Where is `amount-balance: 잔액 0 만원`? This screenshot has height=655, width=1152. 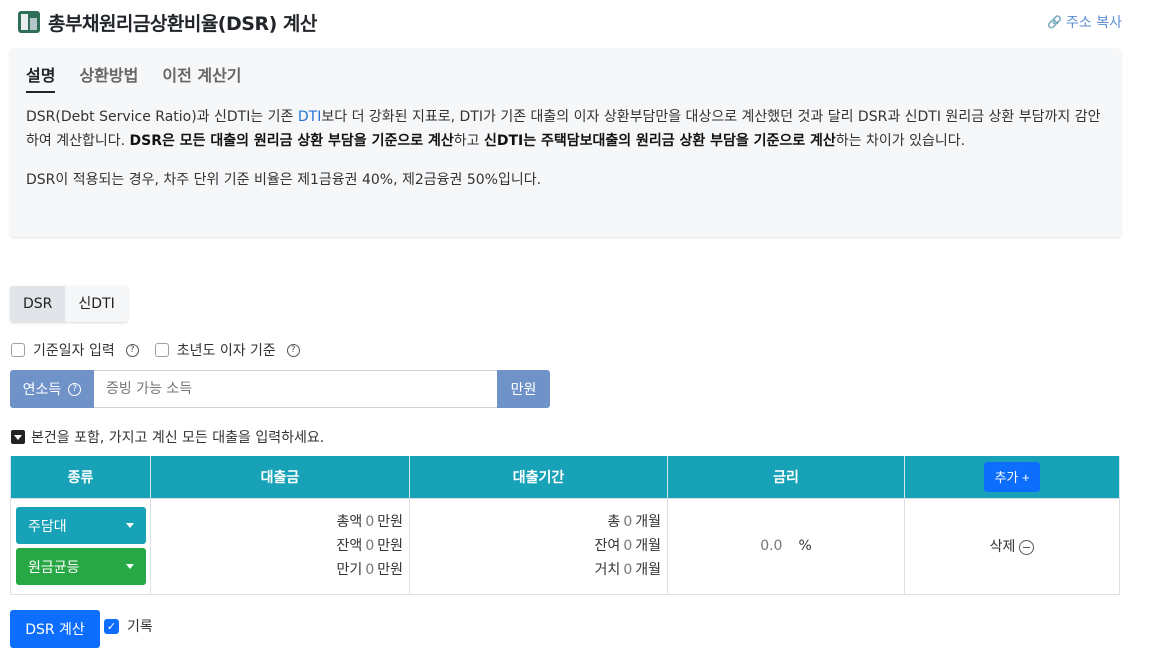 amount-balance: 잔액 0 만원 is located at coordinates (277, 546).